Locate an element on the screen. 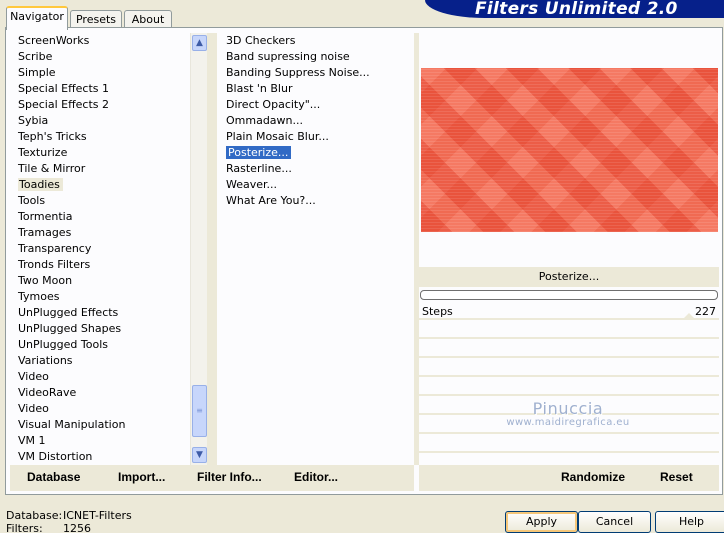 The image size is (724, 533). filter-item: 3D Checkers is located at coordinates (316, 41).